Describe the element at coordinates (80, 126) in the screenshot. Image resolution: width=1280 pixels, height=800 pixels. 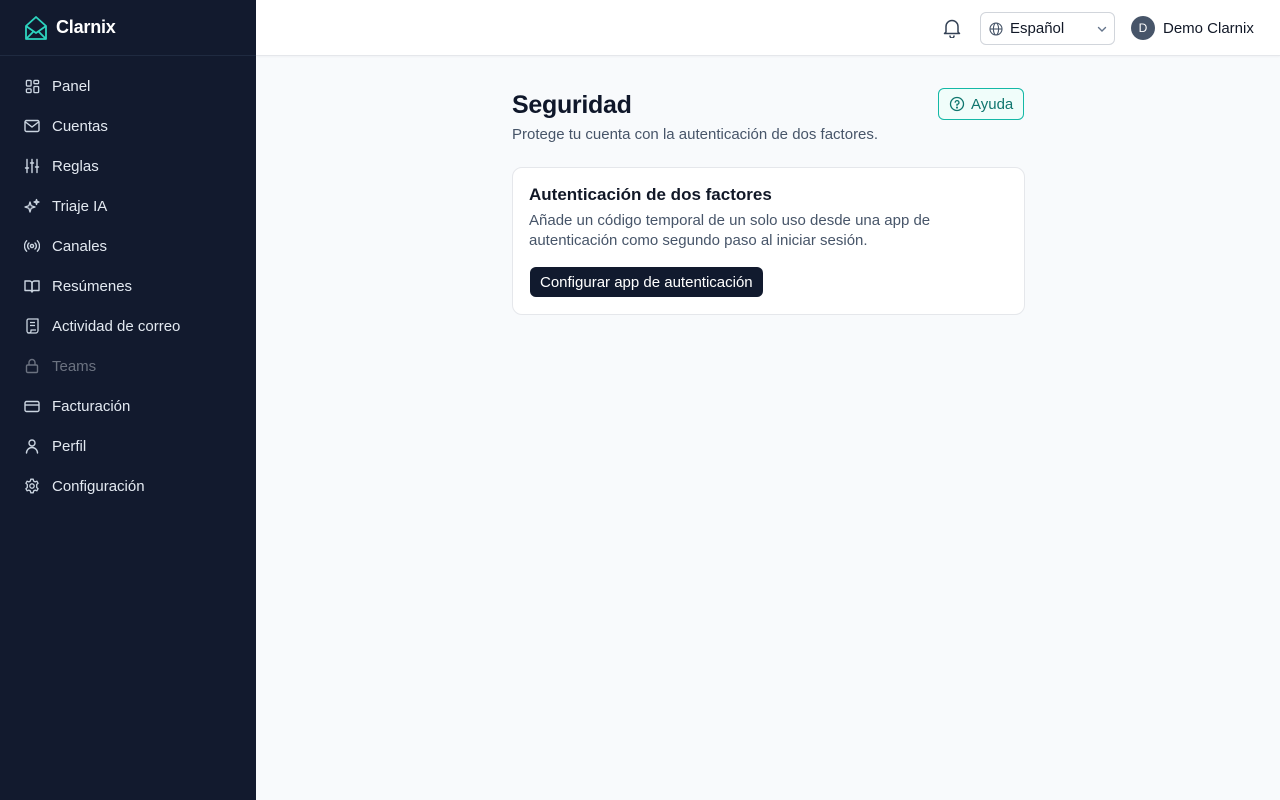
I see `sidebar-item-label: Cuentas` at that location.